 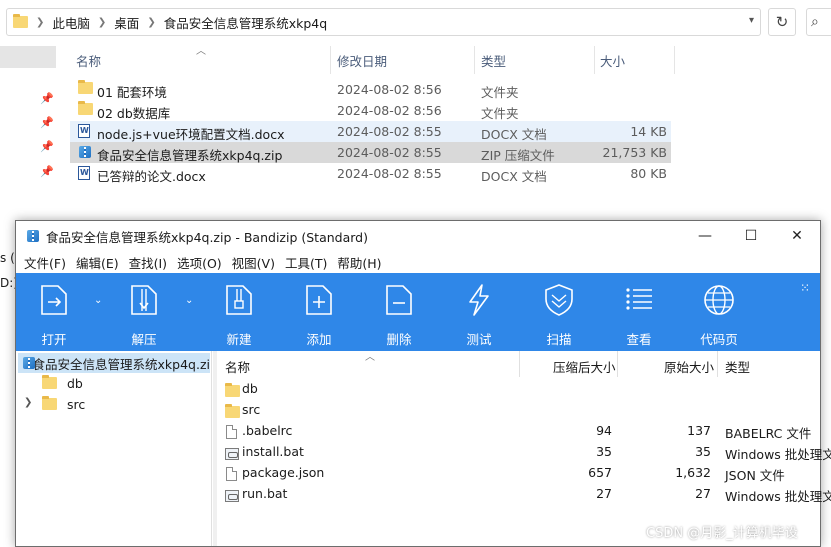 I want to click on open-button: 打开, so click(x=54, y=312).